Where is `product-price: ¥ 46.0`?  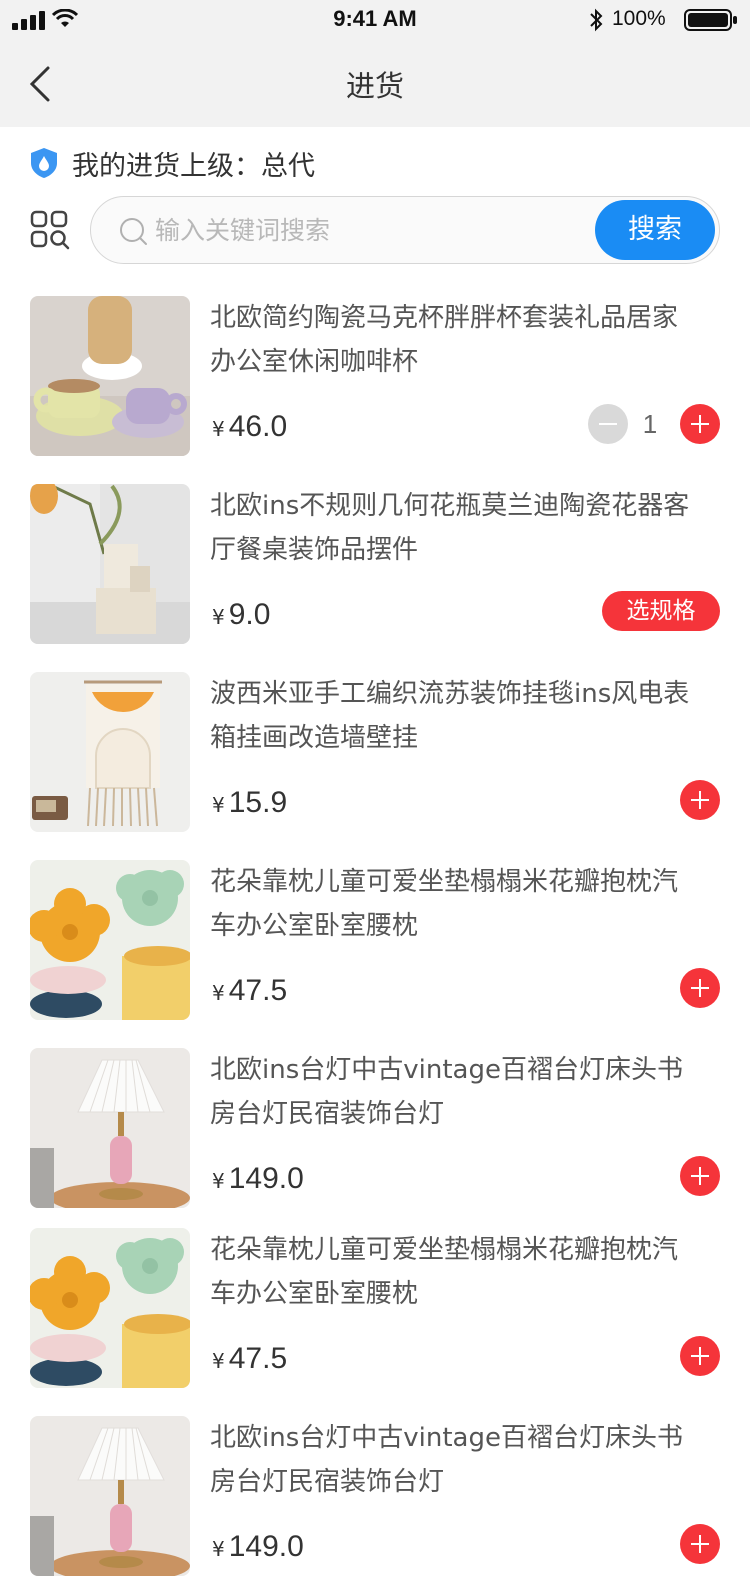 product-price: ¥ 46.0 is located at coordinates (249, 430).